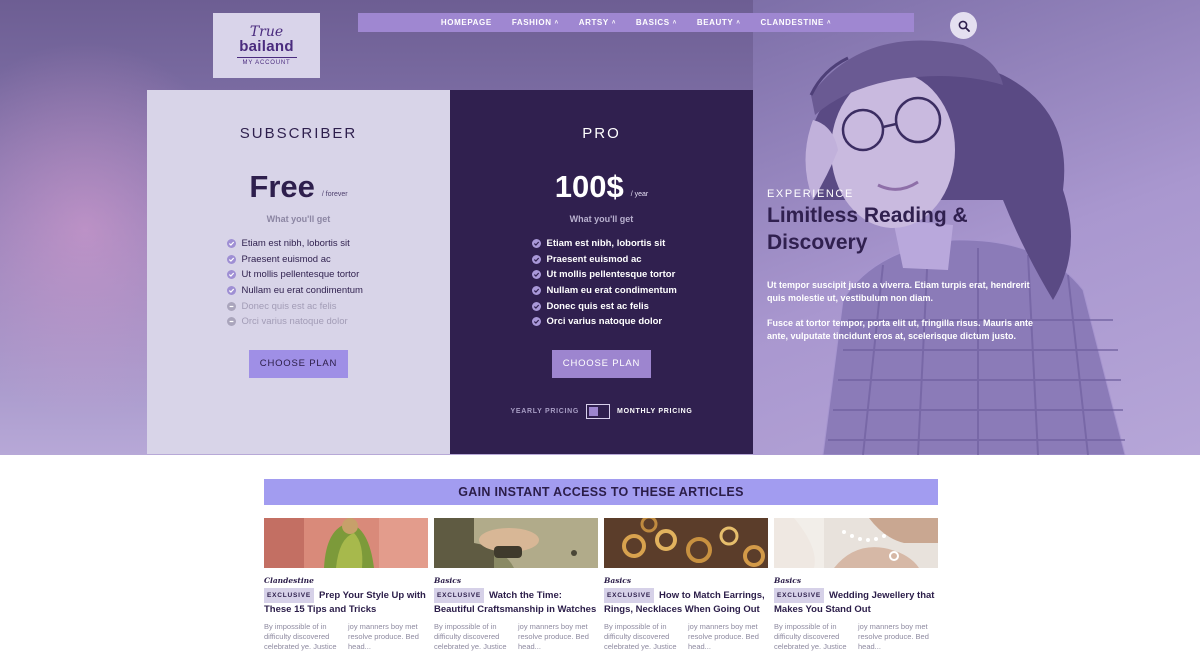  What do you see at coordinates (810, 194) in the screenshot?
I see `hero-eyebrow: EXPERIENCE` at bounding box center [810, 194].